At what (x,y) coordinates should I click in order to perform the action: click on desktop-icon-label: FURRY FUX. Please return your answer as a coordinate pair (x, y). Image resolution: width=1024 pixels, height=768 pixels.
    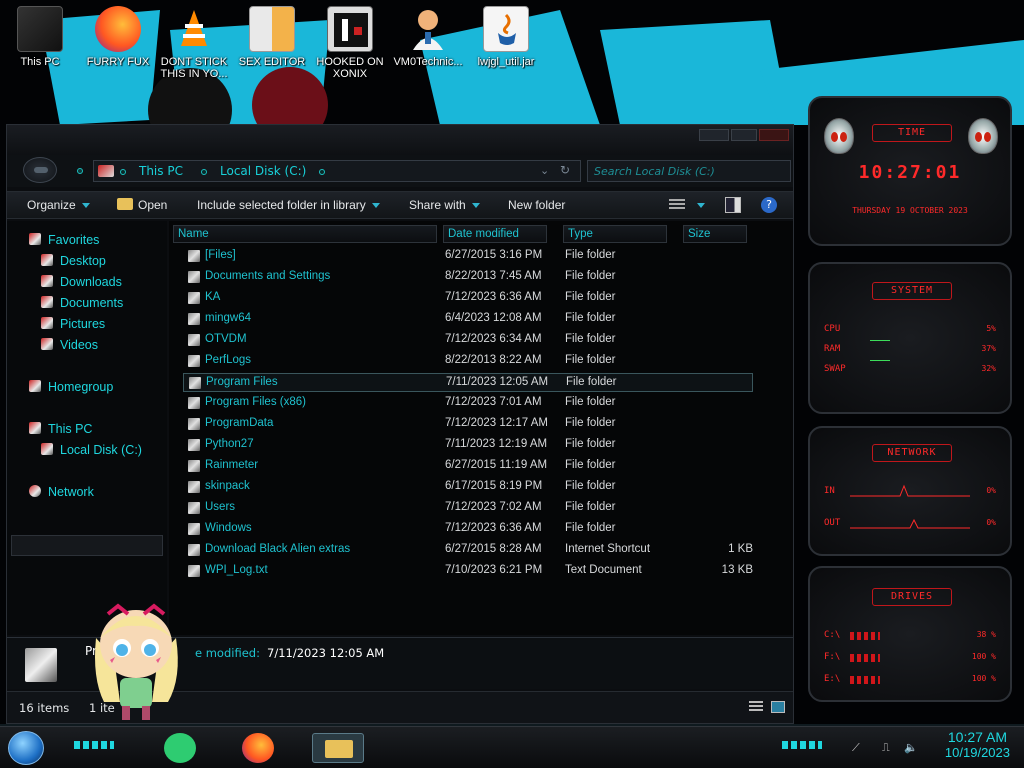
    Looking at the image, I should click on (118, 62).